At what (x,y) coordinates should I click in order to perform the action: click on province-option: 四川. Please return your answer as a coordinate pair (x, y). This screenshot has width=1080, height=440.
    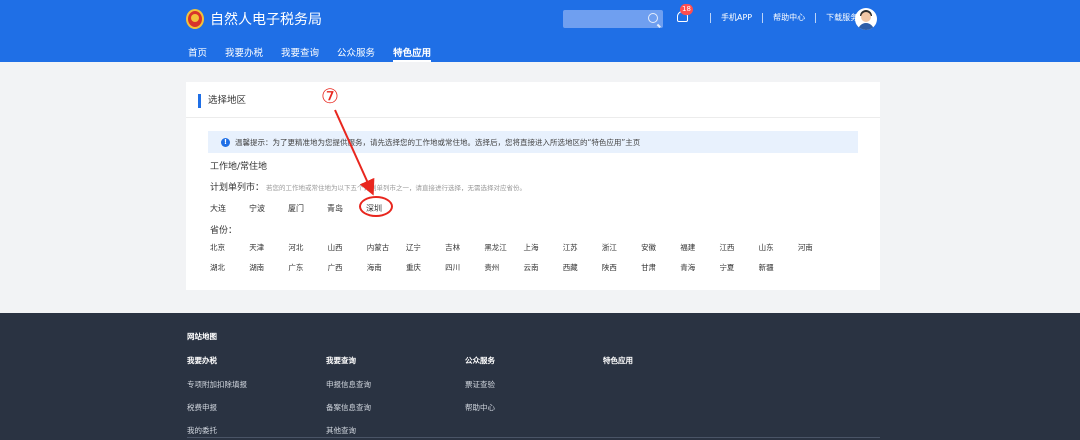
    Looking at the image, I should click on (464, 267).